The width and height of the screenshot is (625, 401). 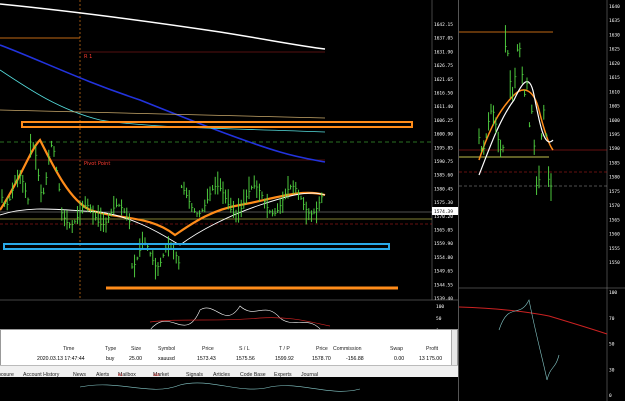 I want to click on orange-resistance-box, so click(x=217, y=124).